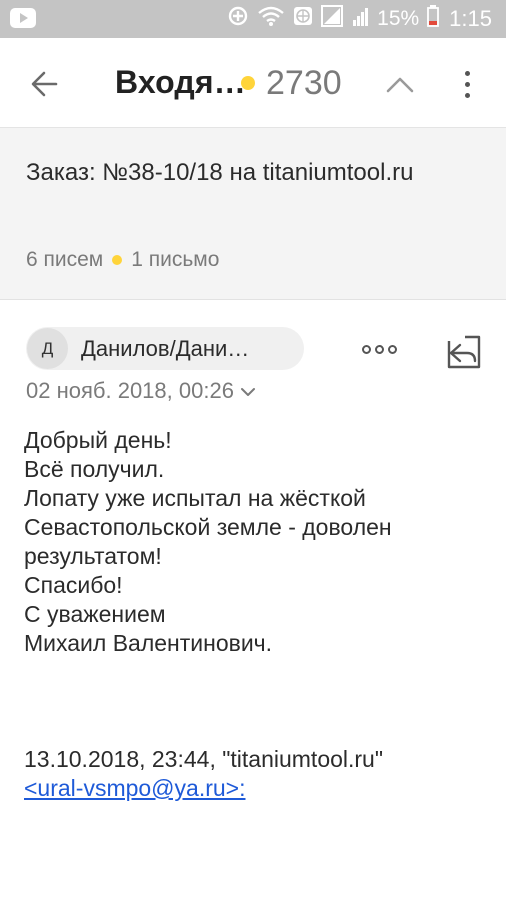 The image size is (506, 900). What do you see at coordinates (333, 19) in the screenshot?
I see `sim-signal-icon` at bounding box center [333, 19].